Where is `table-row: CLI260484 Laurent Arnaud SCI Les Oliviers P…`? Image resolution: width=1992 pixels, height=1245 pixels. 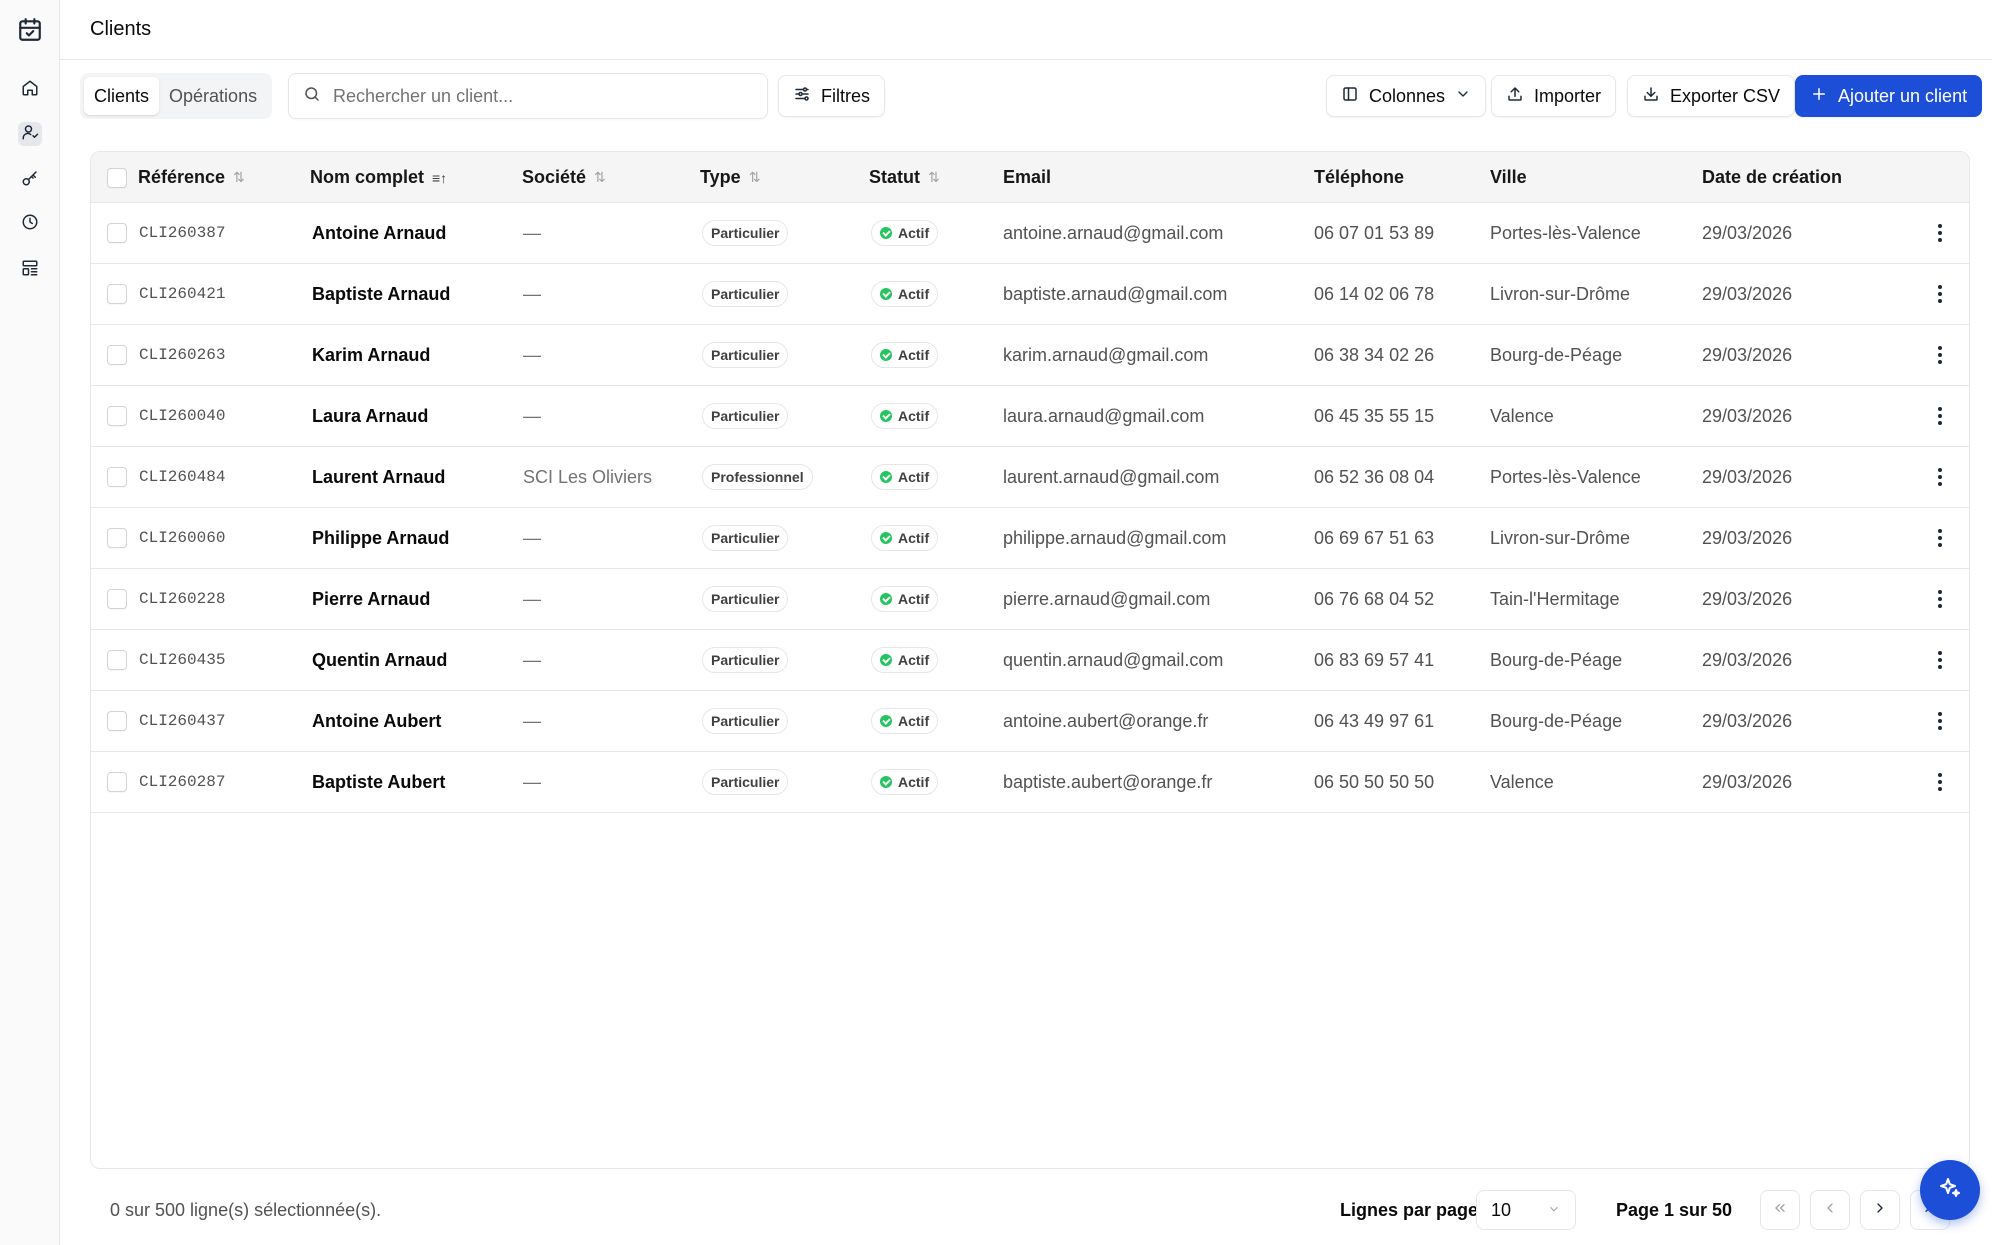
table-row: CLI260484 Laurent Arnaud SCI Les Oliviers P… is located at coordinates (1030, 477).